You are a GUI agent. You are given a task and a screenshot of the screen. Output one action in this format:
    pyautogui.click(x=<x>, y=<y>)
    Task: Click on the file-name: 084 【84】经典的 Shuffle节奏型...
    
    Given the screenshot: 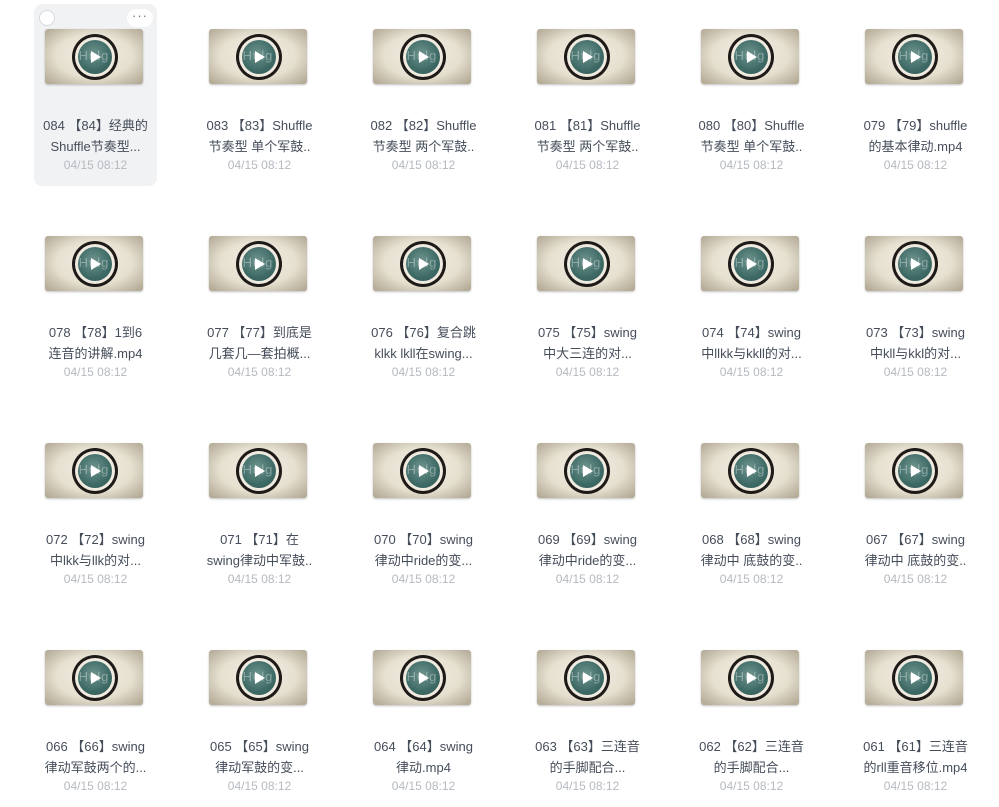 What is the action you would take?
    pyautogui.click(x=95, y=136)
    